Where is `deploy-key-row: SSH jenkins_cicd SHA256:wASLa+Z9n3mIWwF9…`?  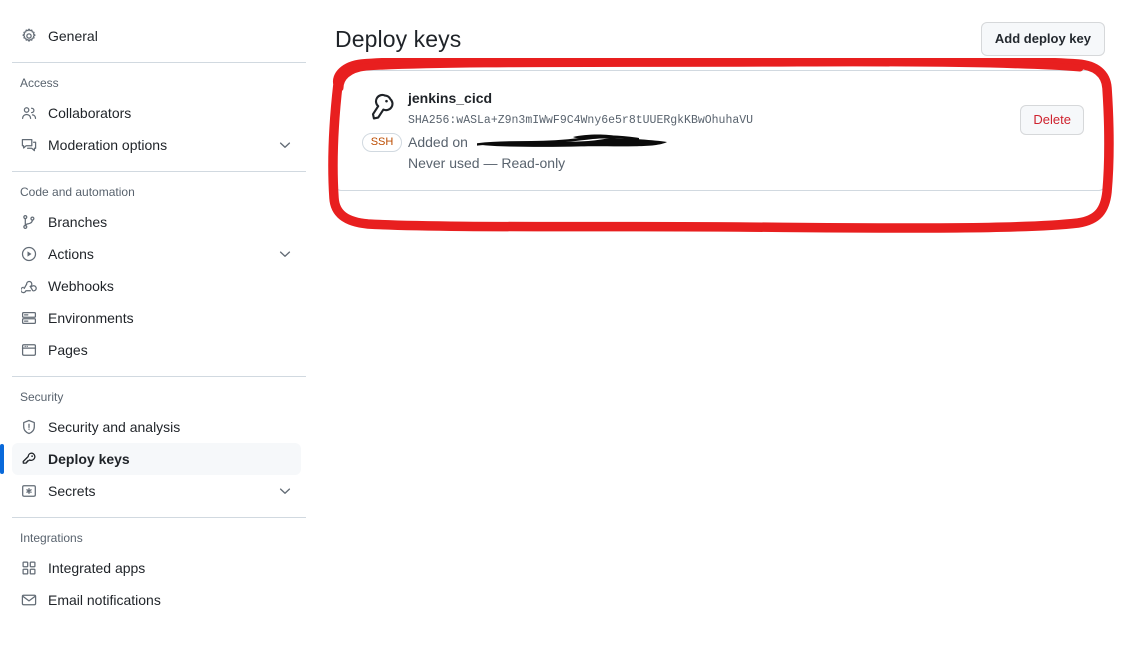
deploy-key-row: SSH jenkins_cicd SHA256:wASLa+Z9n3mIWwF9… is located at coordinates (720, 130).